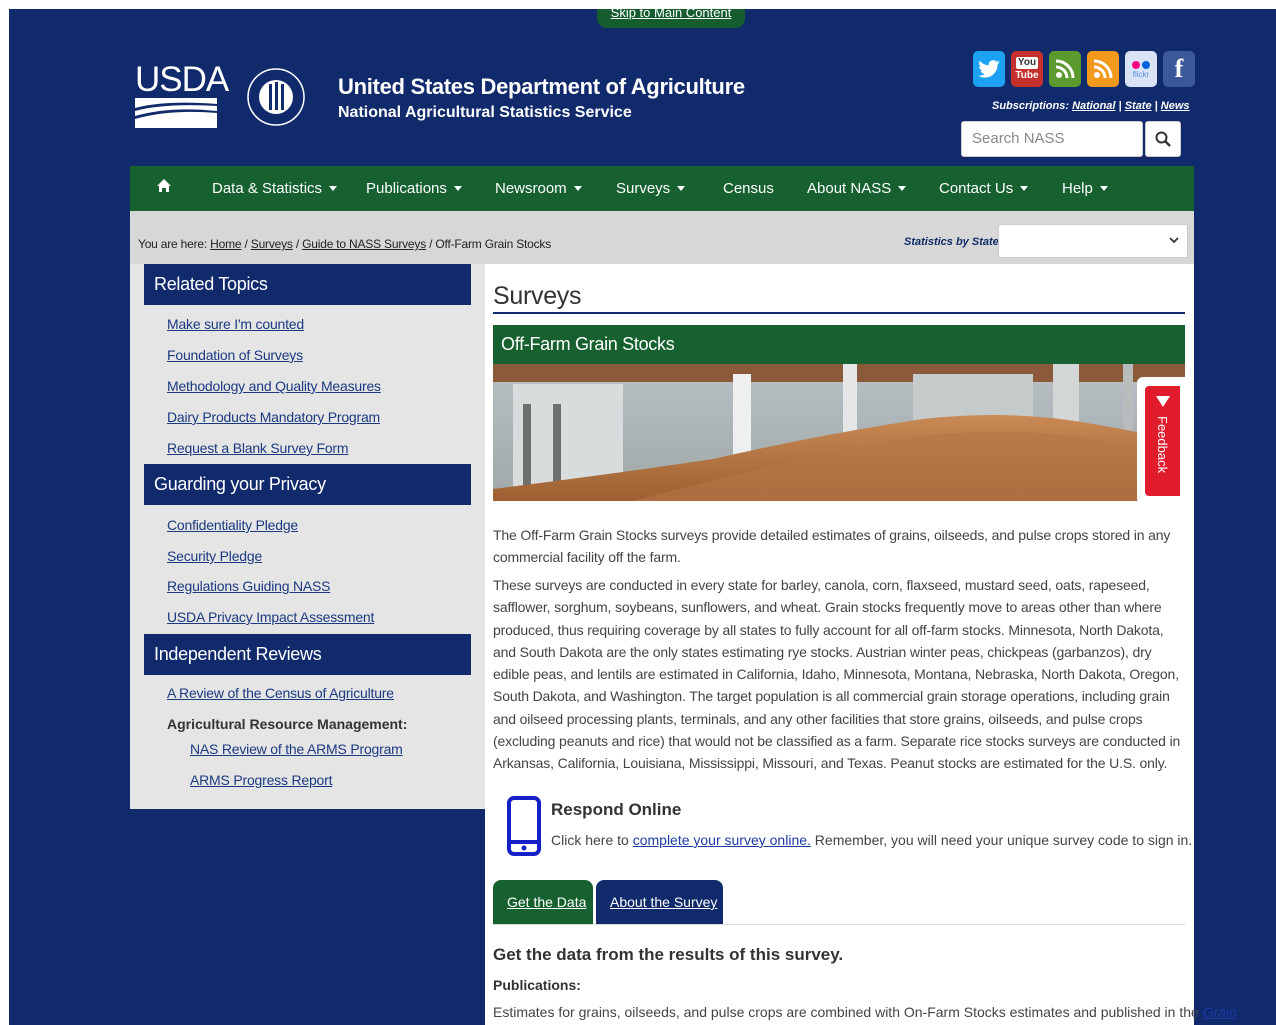 The image size is (1276, 1025). Describe the element at coordinates (1163, 401) in the screenshot. I see `triangle-down-icon` at that location.